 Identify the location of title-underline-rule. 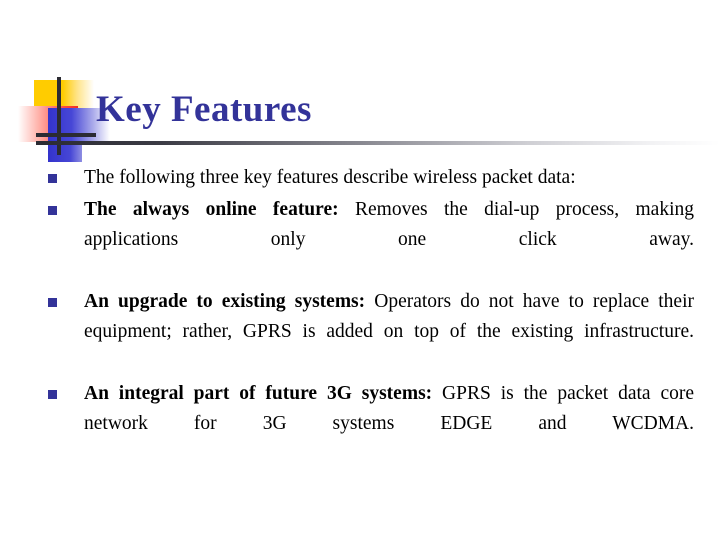
(378, 143).